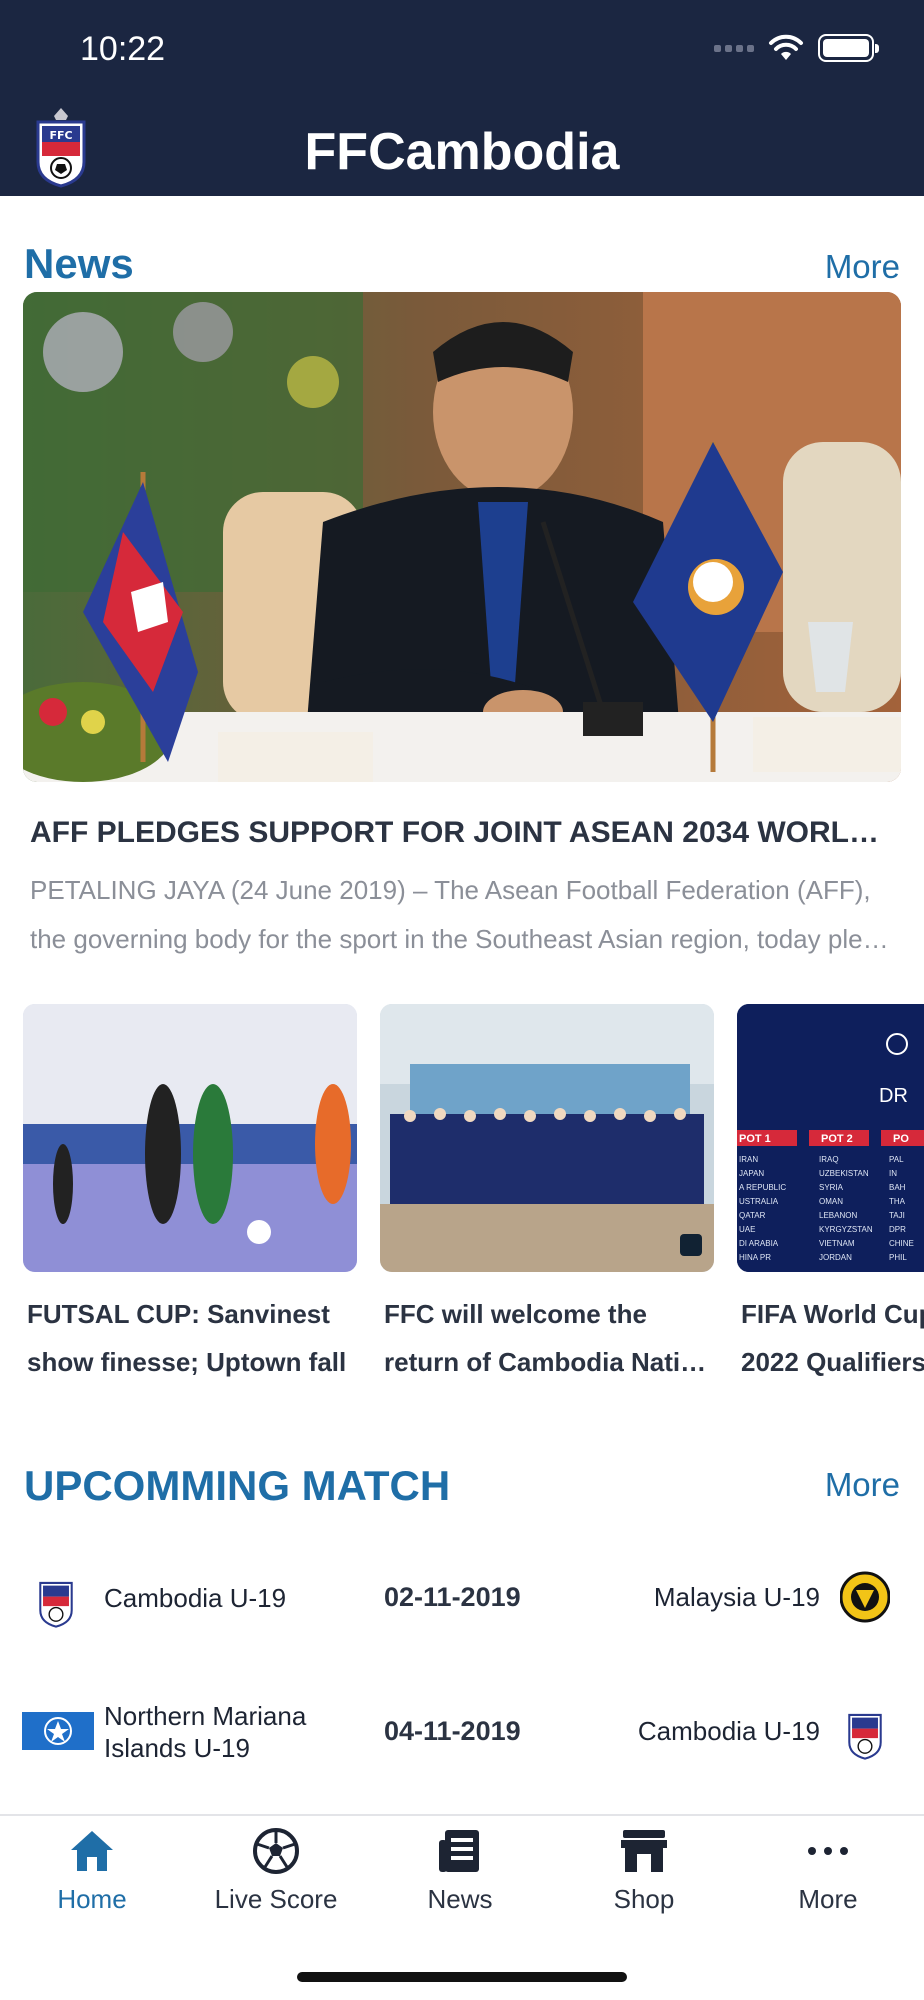  I want to click on fifa-team: LEBANON, so click(838, 1215).